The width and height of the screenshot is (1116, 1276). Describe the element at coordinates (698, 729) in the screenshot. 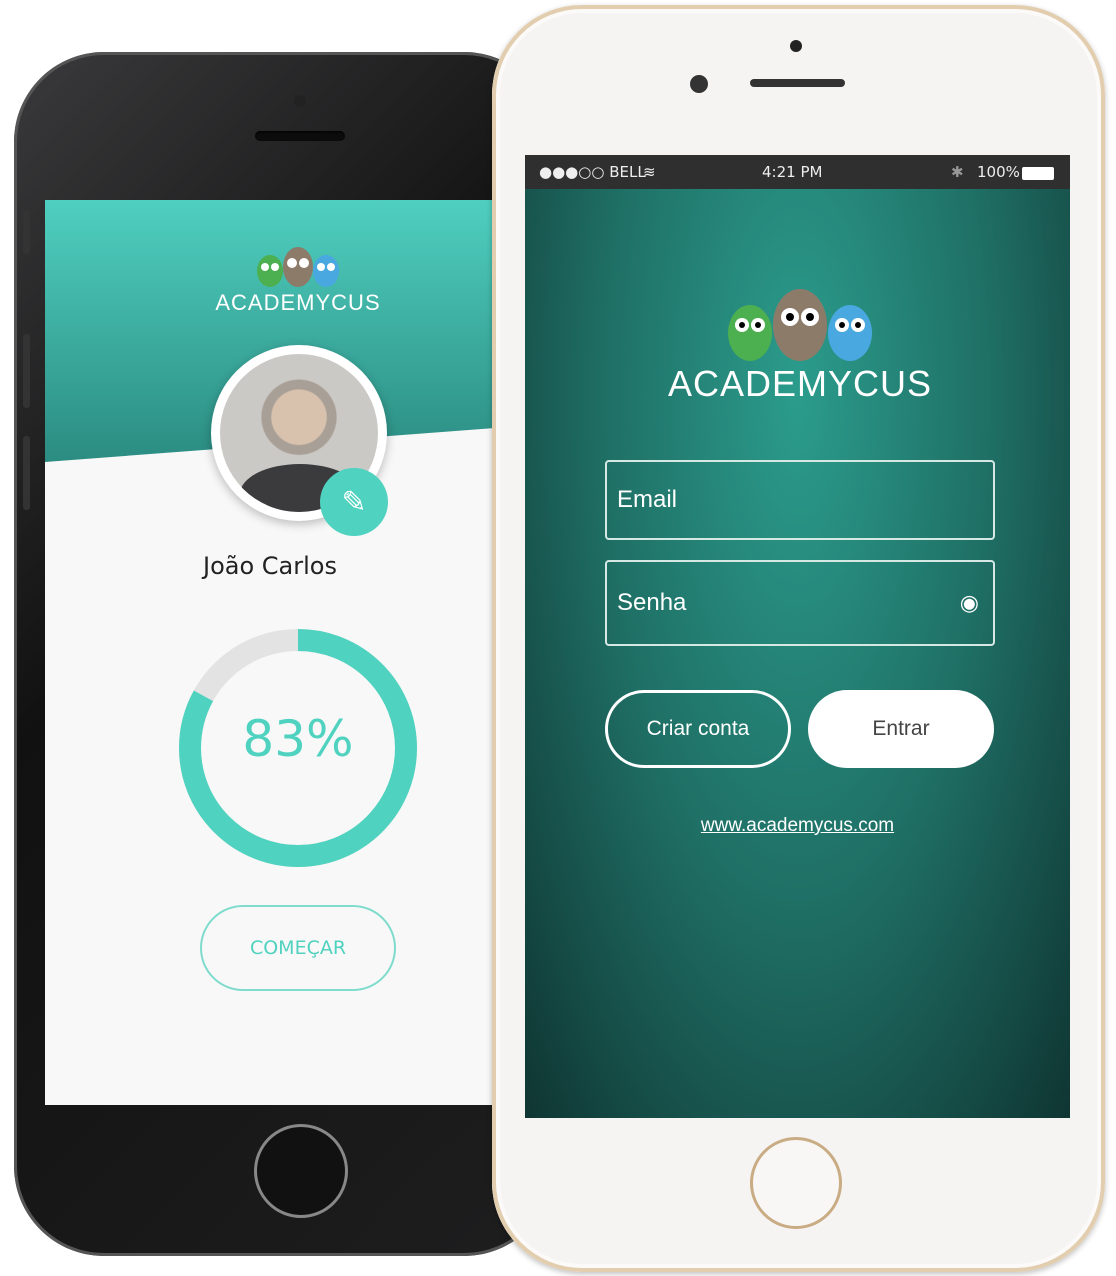

I see `create-account-button: Criar conta` at that location.